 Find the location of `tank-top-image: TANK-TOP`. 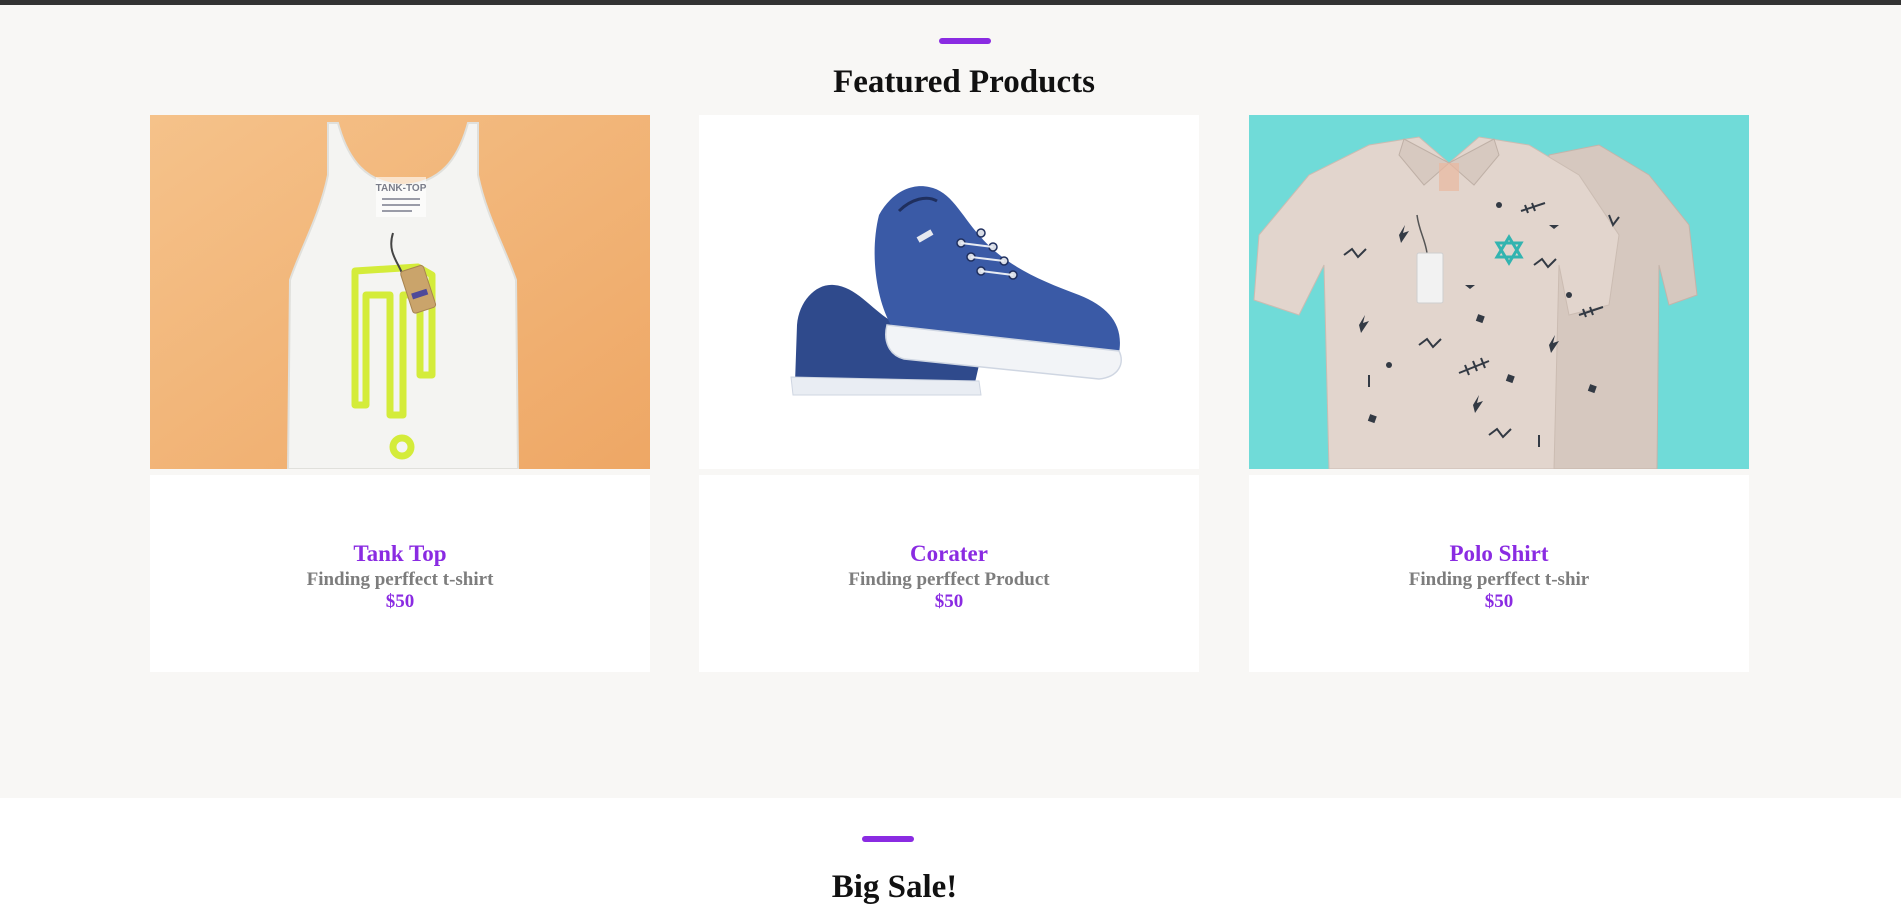

tank-top-image: TANK-TOP is located at coordinates (400, 292).